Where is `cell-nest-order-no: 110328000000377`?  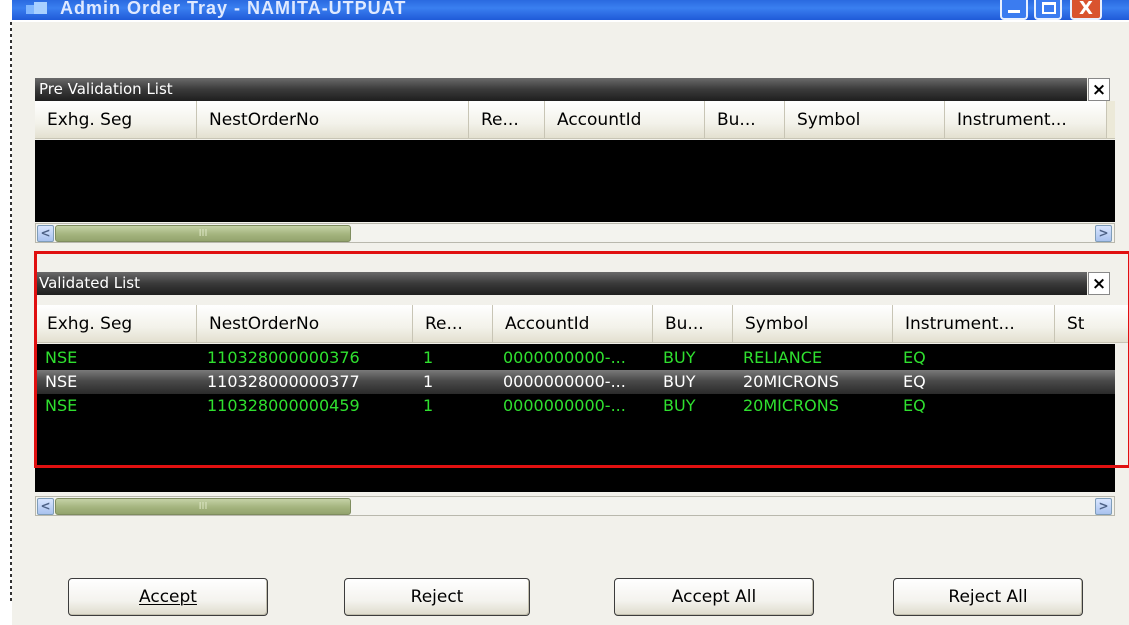
cell-nest-order-no: 110328000000377 is located at coordinates (283, 381).